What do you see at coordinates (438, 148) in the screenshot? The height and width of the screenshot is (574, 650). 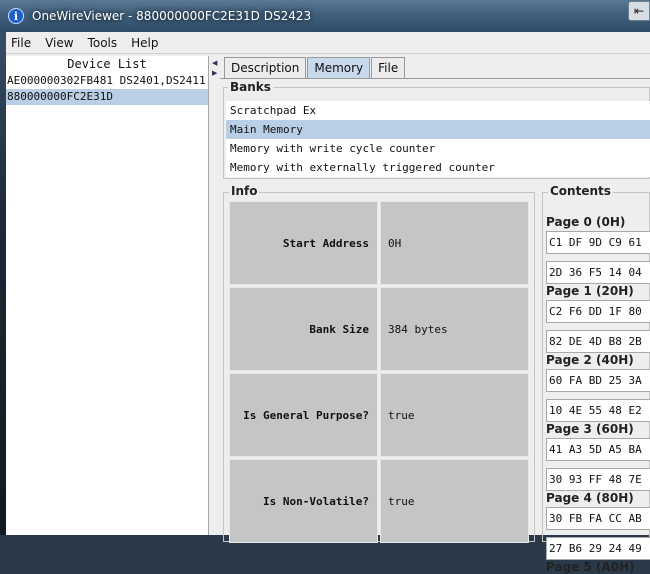 I see `bank-item: Memory with write cycle counter` at bounding box center [438, 148].